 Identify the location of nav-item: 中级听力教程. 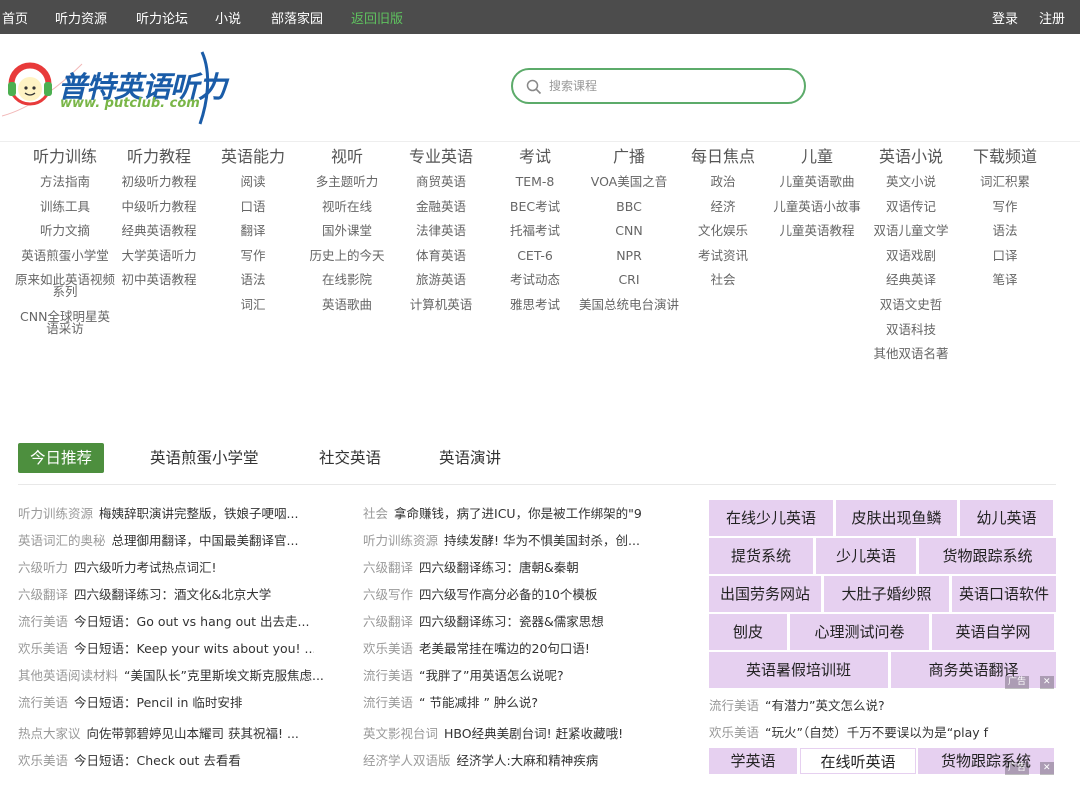
(159, 213).